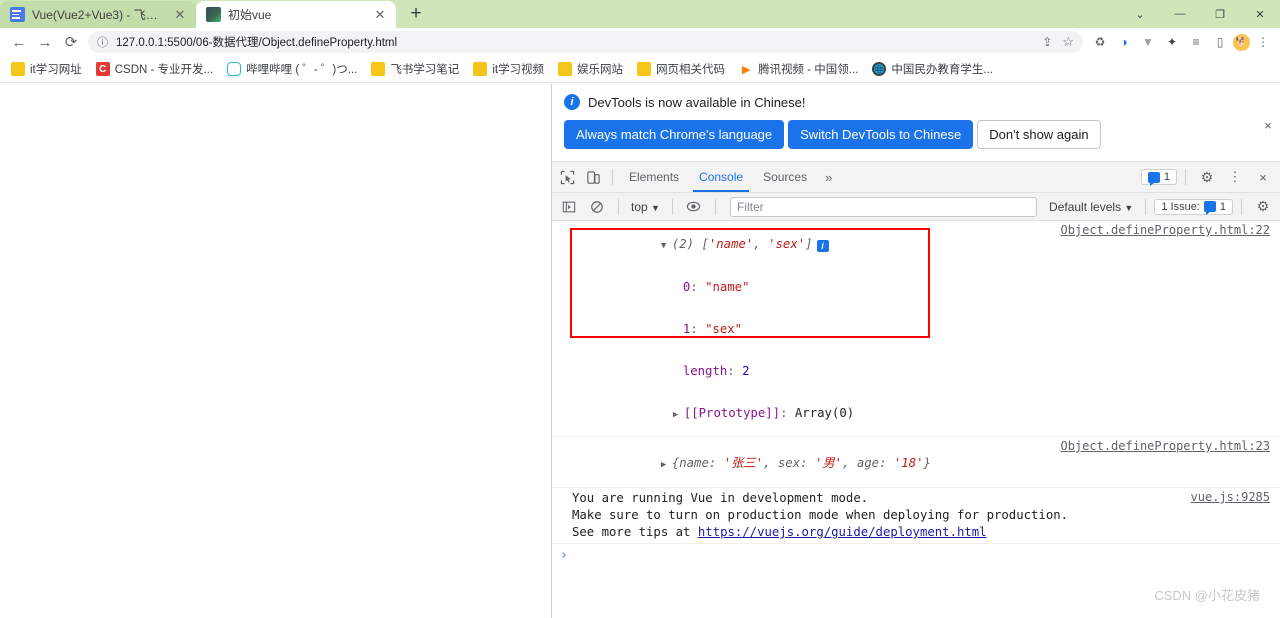 The width and height of the screenshot is (1280, 618). I want to click on recycle-icon: ♻, so click(1100, 42).